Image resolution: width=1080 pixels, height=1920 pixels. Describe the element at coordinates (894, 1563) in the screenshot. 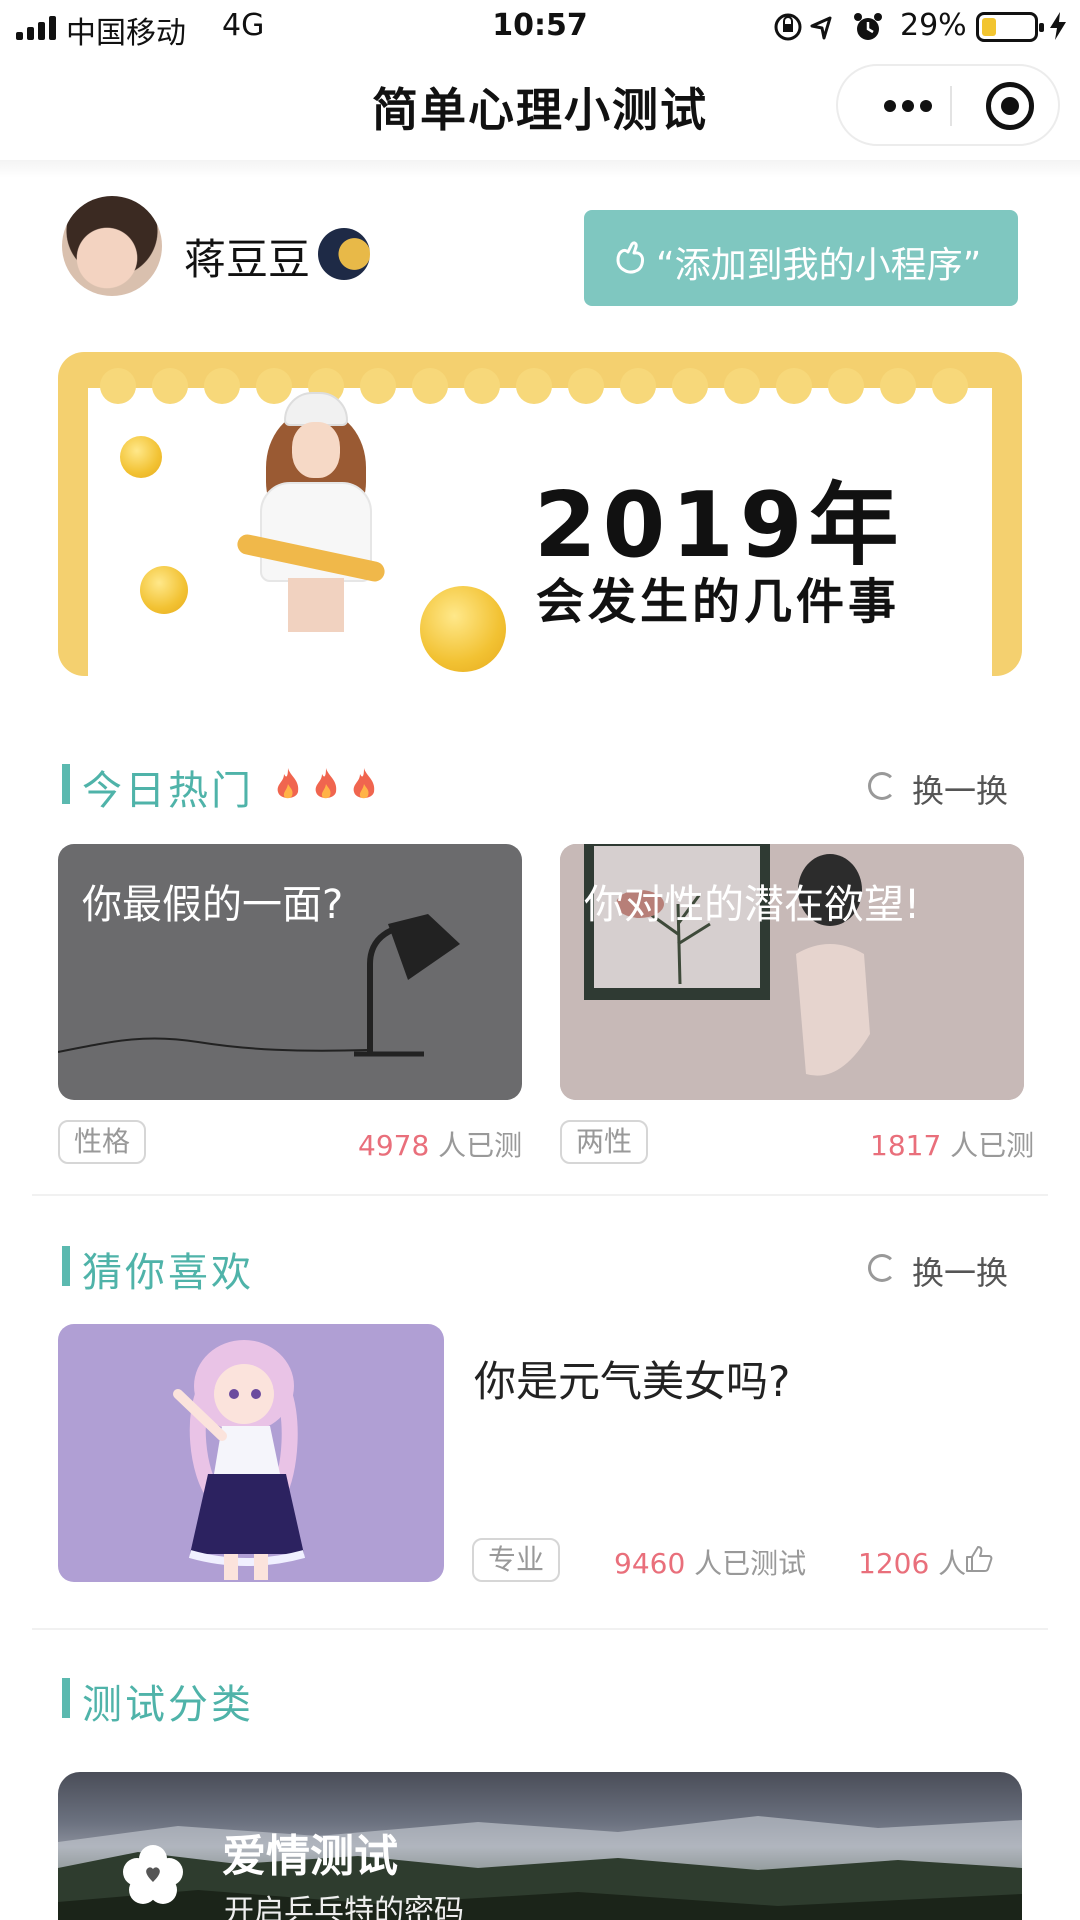

I see `like-count-number: 1206` at that location.